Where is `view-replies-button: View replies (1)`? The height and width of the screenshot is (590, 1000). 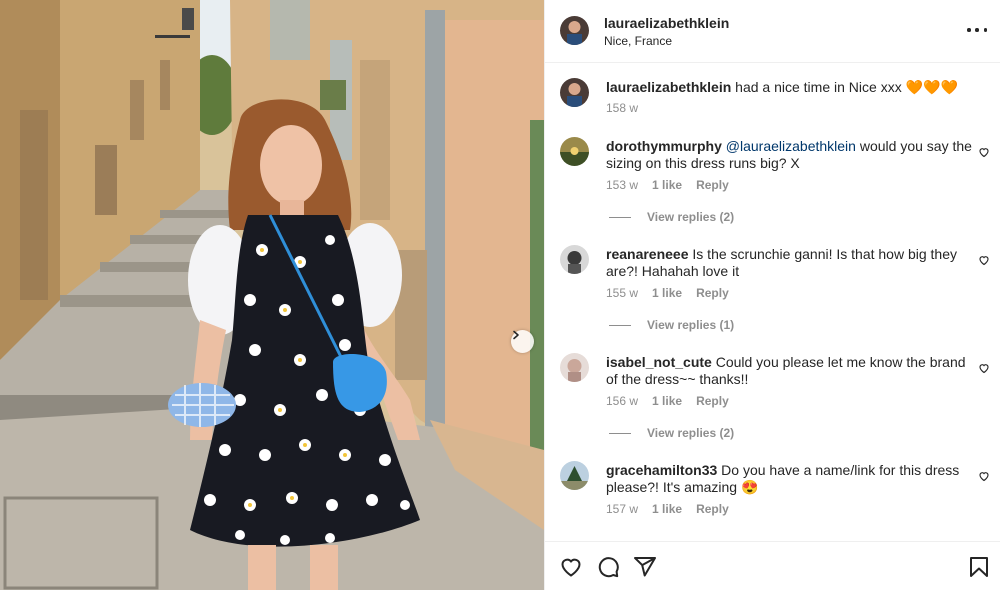
view-replies-button: View replies (1) is located at coordinates (671, 325).